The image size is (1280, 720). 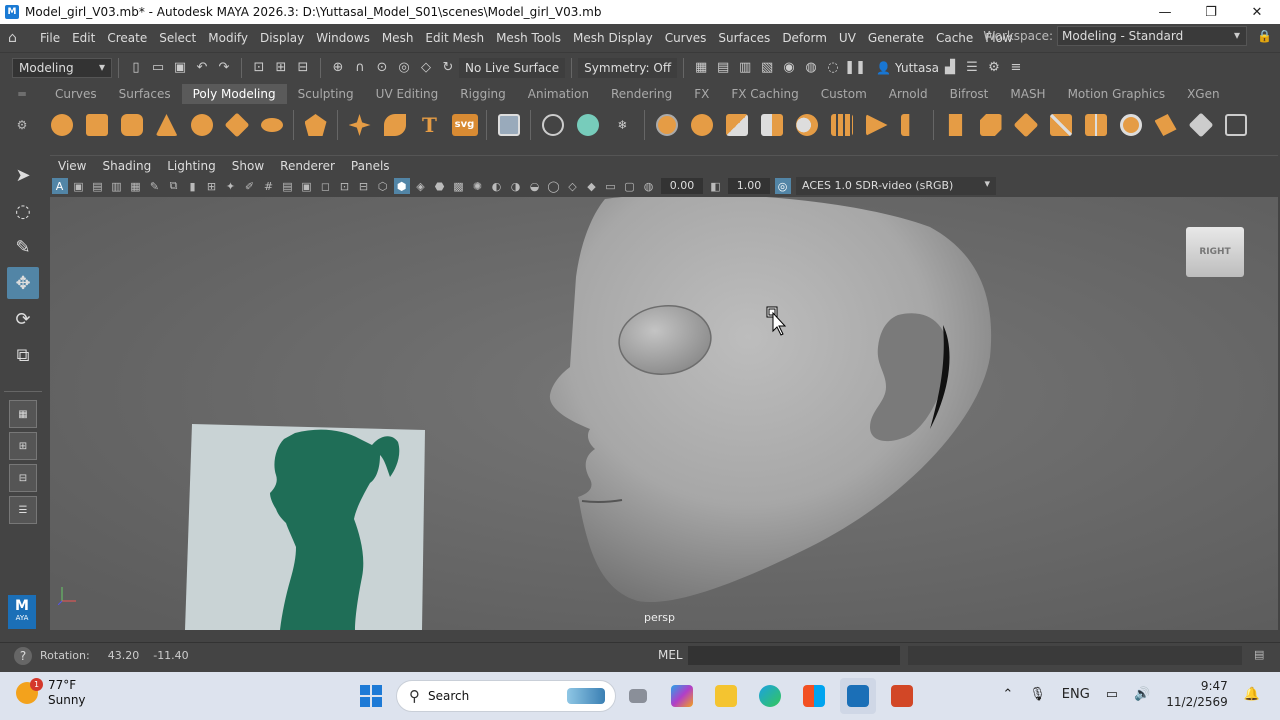 What do you see at coordinates (326, 186) in the screenshot?
I see `safe-title-icon: ◻` at bounding box center [326, 186].